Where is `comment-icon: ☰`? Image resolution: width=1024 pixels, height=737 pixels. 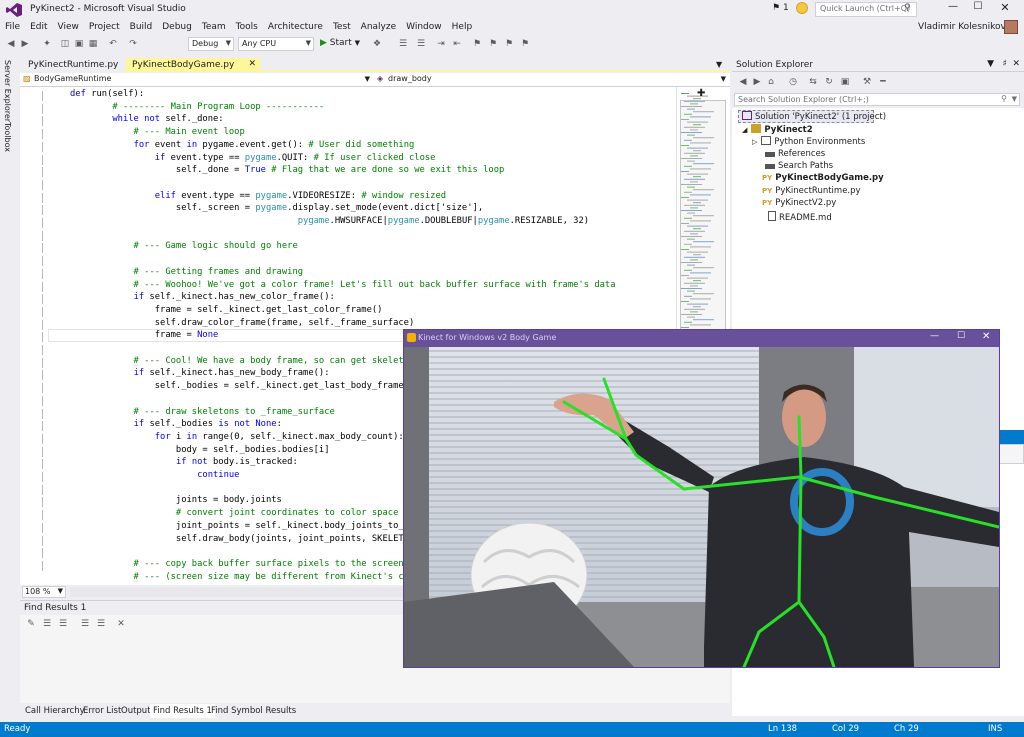
comment-icon: ☰ is located at coordinates (403, 44).